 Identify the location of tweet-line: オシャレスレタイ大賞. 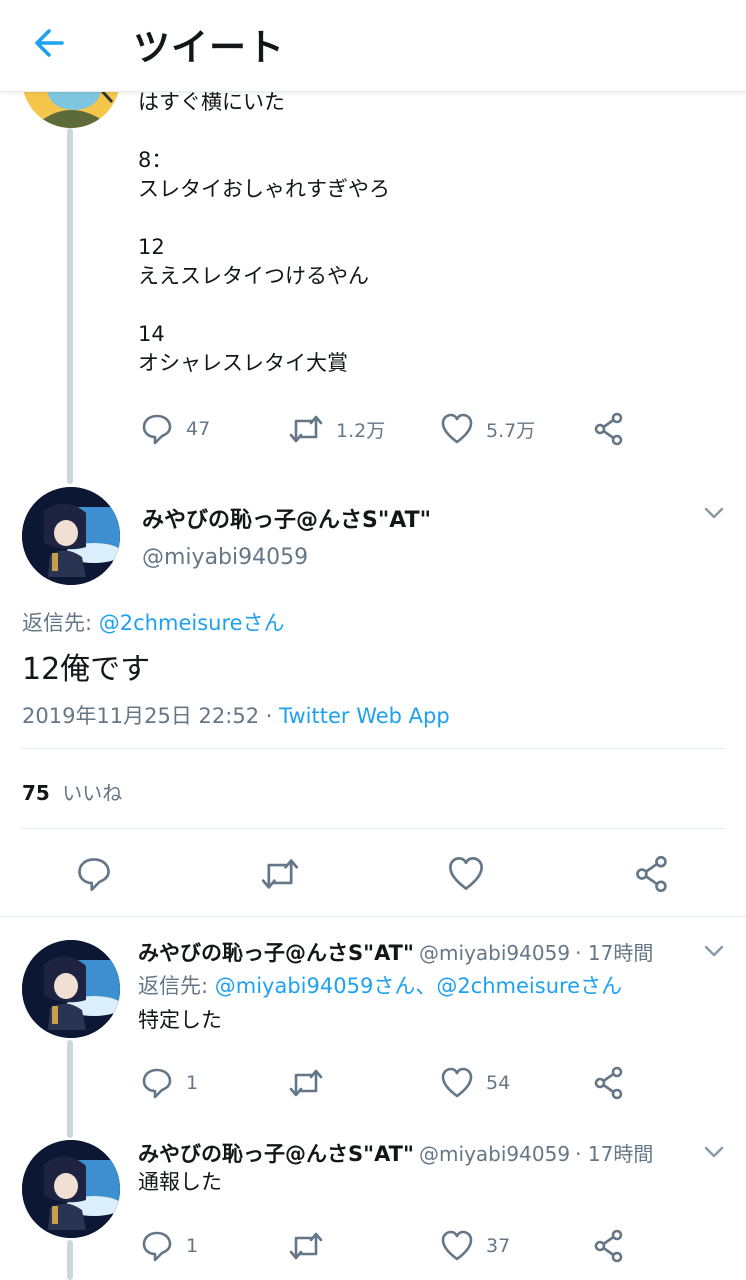
(243, 363).